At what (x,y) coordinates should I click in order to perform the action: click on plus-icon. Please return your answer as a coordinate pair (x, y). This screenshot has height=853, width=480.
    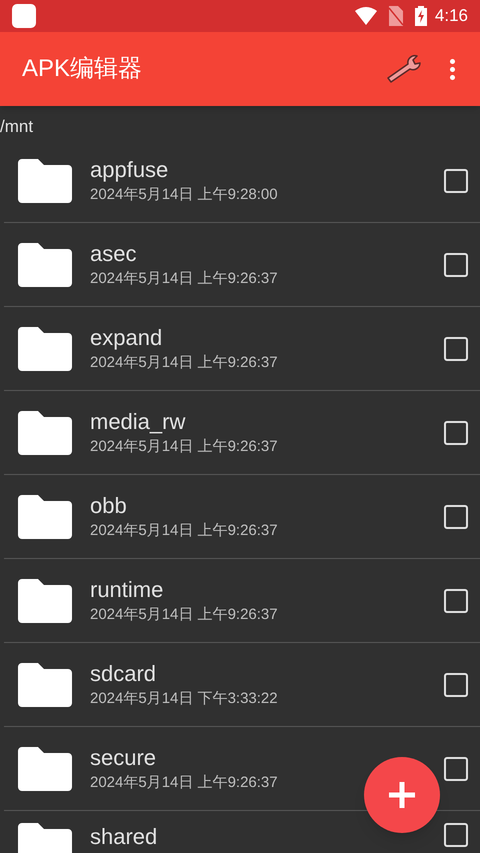
    Looking at the image, I should click on (402, 795).